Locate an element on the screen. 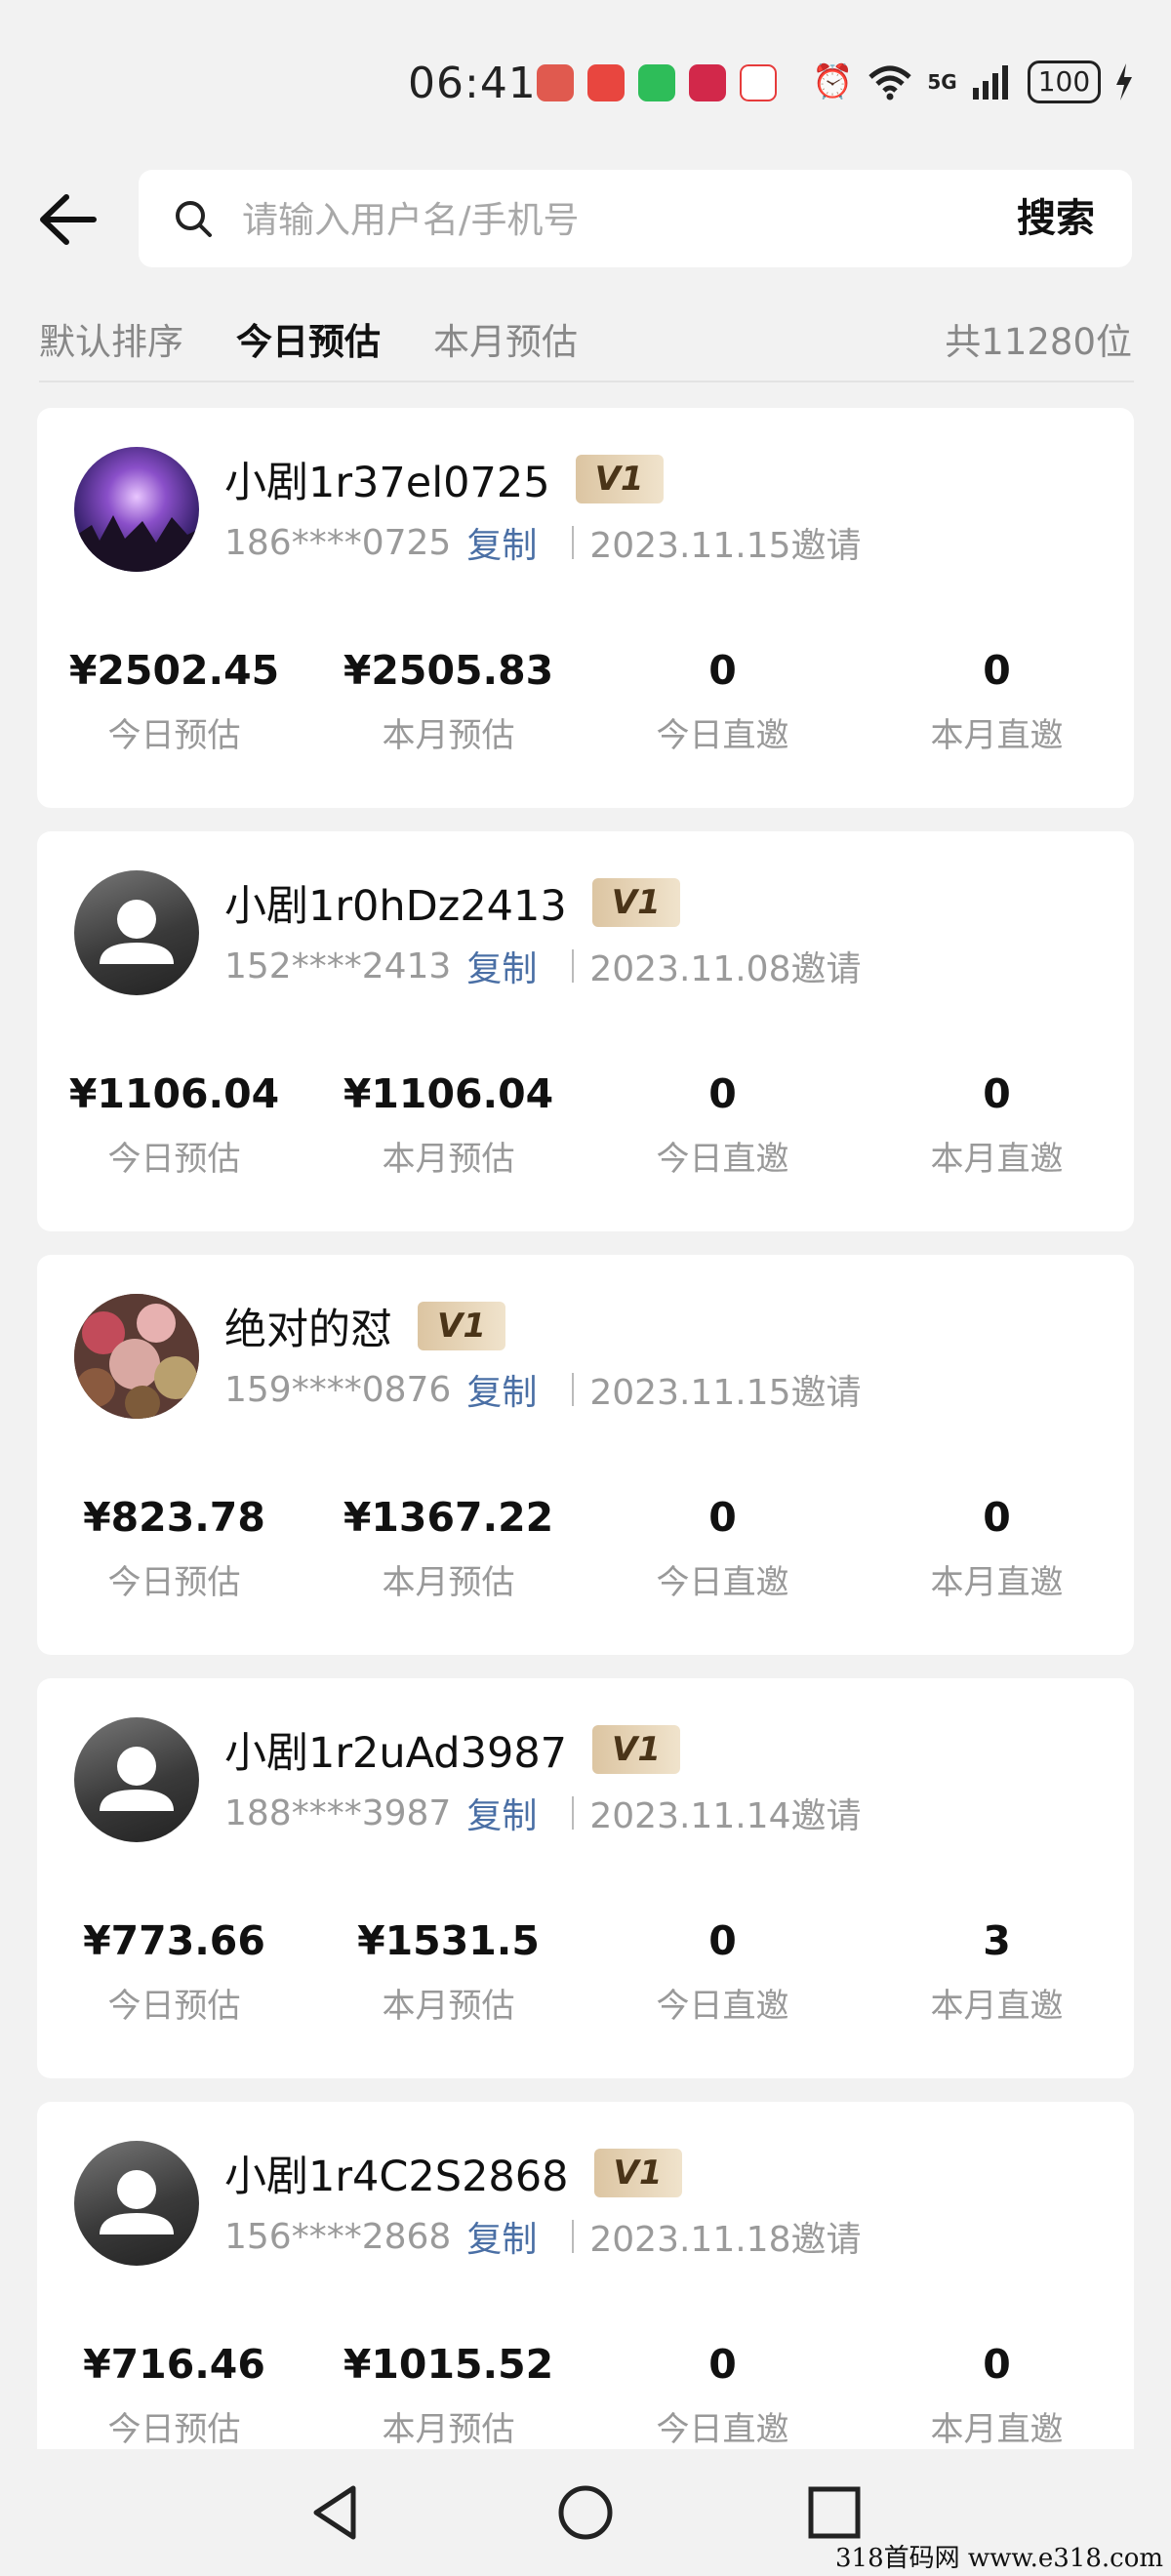 The width and height of the screenshot is (1171, 2576). stats-row: ¥773.66 今日预估 ¥1531.5 本月预估 0 今日直邀 3 本月直邀 is located at coordinates (585, 1969).